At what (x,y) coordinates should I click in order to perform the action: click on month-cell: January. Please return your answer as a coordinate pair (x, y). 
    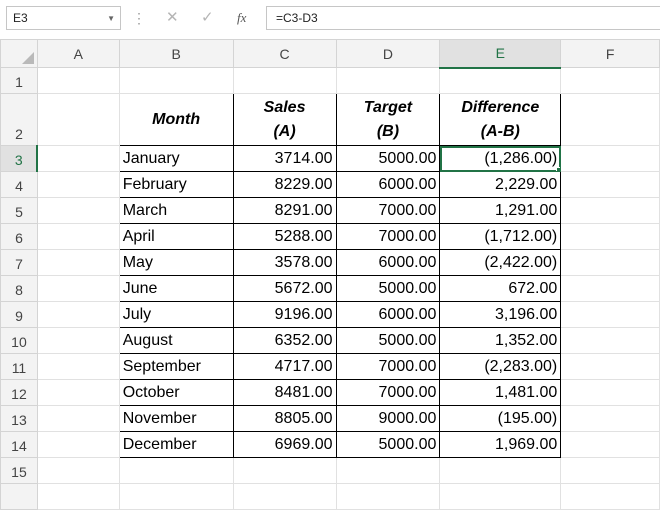
    Looking at the image, I should click on (176, 158).